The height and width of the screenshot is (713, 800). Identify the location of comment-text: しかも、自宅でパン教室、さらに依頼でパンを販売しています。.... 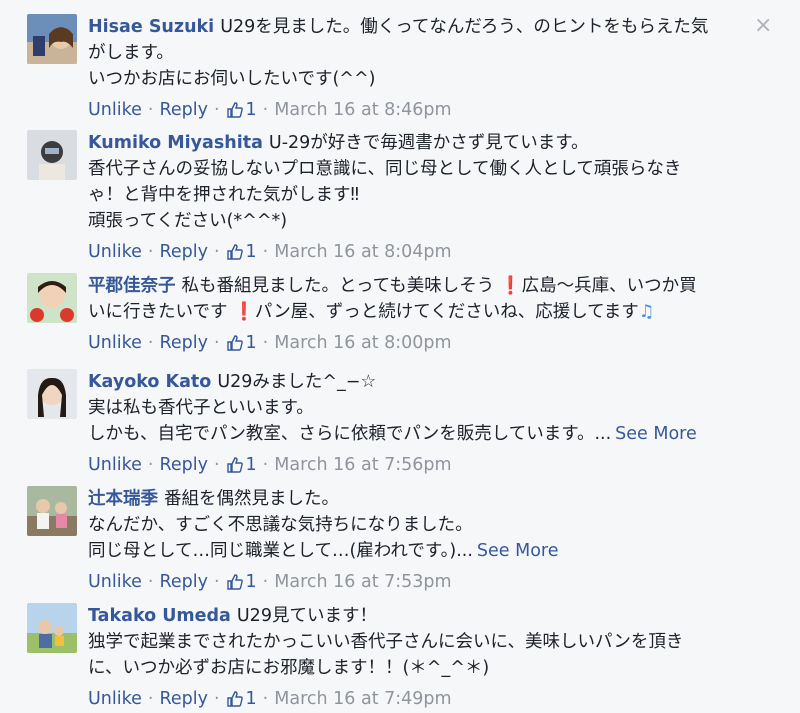
(350, 434).